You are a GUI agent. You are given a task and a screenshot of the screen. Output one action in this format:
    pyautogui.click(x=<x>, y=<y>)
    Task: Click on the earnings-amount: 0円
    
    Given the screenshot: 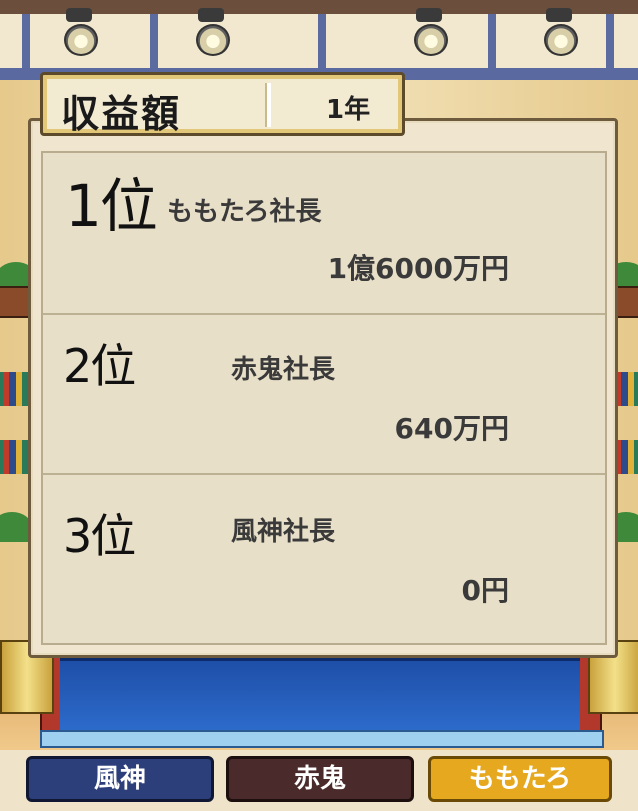 What is the action you would take?
    pyautogui.click(x=485, y=590)
    